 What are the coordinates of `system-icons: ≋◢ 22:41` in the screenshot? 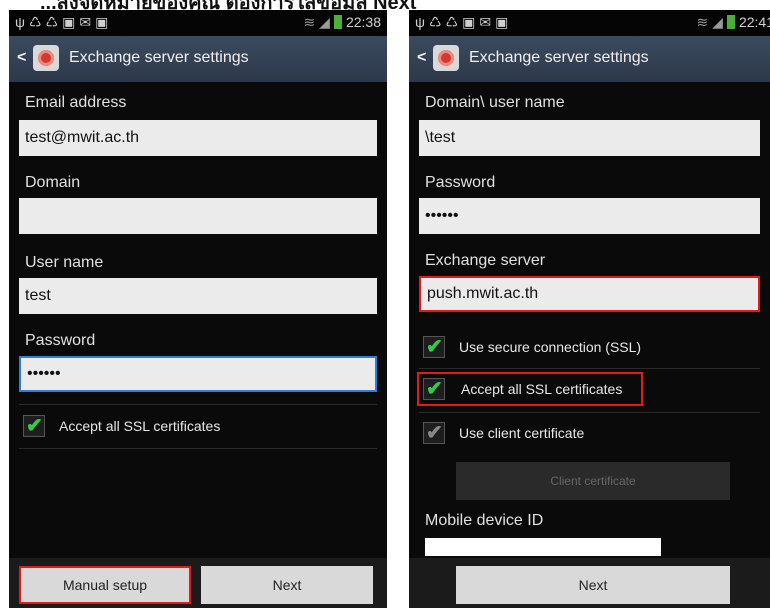 It's located at (733, 22).